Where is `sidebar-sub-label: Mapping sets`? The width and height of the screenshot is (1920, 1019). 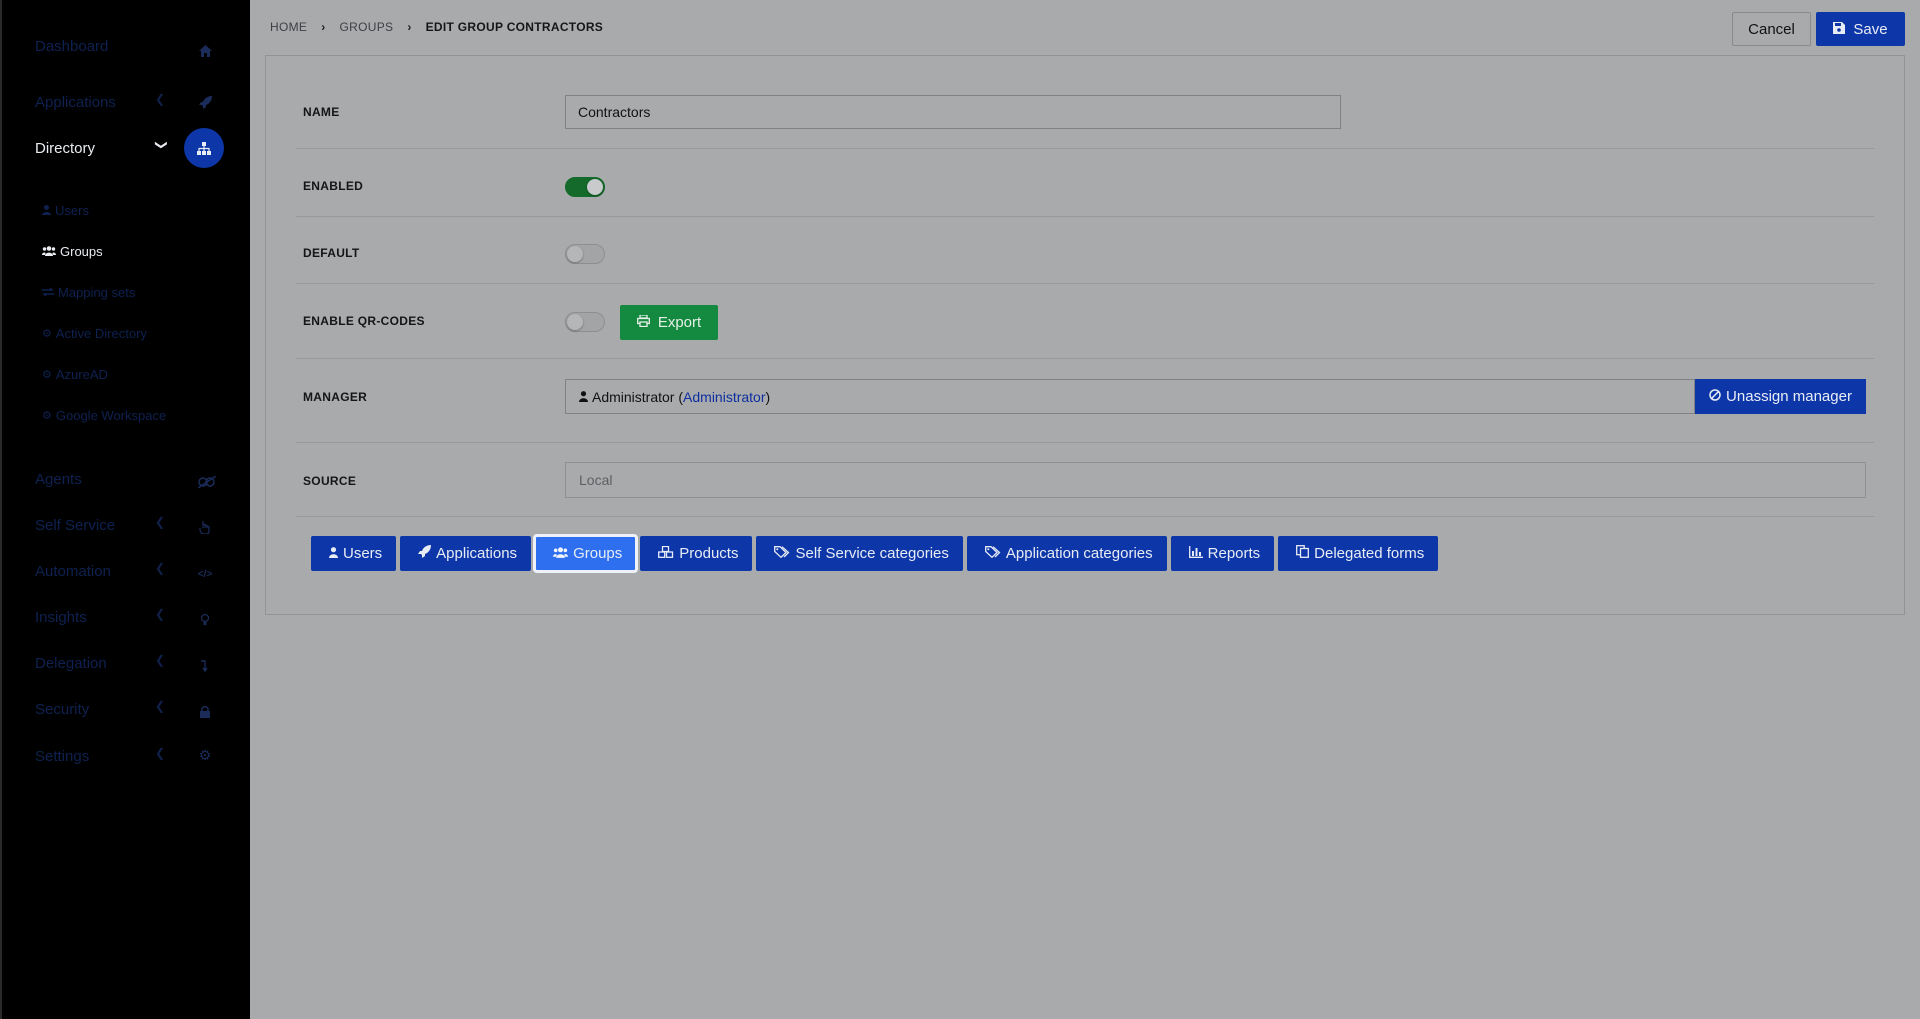
sidebar-sub-label: Mapping sets is located at coordinates (97, 292).